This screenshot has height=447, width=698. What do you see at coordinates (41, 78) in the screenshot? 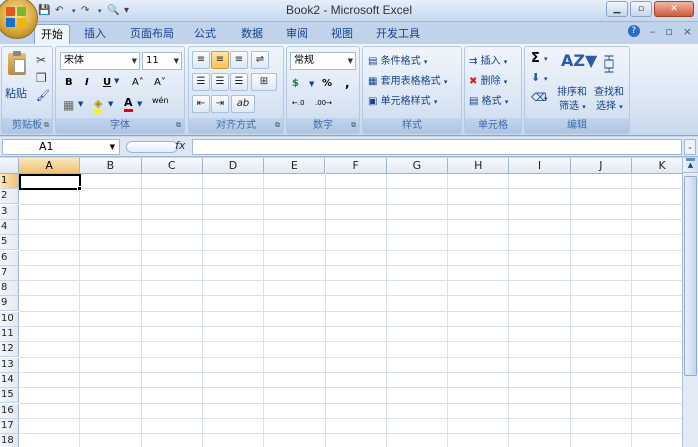
I see `copy-icon: ❐` at bounding box center [41, 78].